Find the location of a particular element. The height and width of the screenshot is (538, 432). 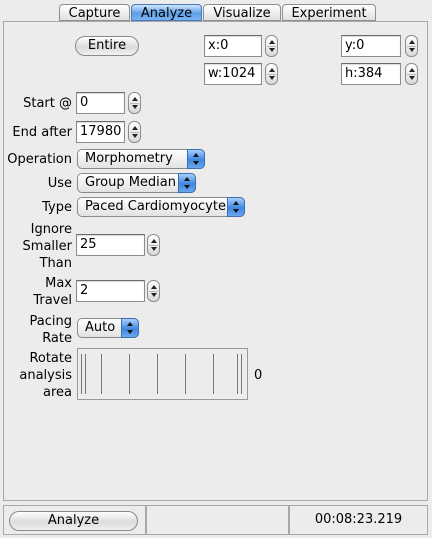

type-value: Paced Cardiomyocyte is located at coordinates (155, 206).